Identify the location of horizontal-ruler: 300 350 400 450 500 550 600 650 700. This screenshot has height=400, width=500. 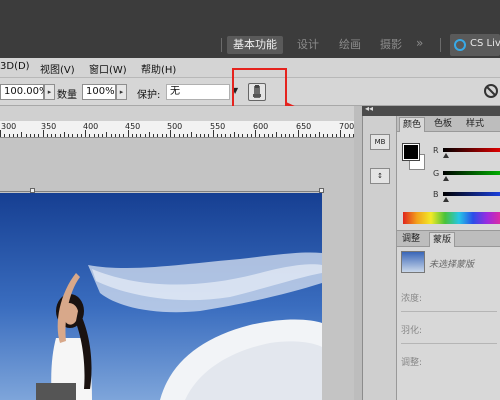
(180, 129).